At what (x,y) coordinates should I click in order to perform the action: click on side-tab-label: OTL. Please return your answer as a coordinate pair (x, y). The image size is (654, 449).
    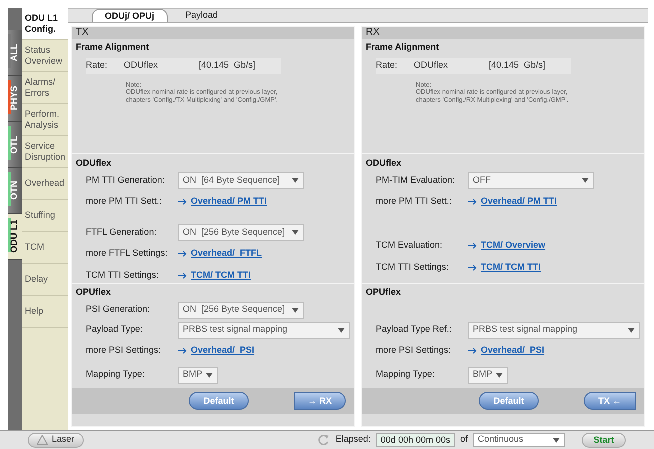
    Looking at the image, I should click on (14, 145).